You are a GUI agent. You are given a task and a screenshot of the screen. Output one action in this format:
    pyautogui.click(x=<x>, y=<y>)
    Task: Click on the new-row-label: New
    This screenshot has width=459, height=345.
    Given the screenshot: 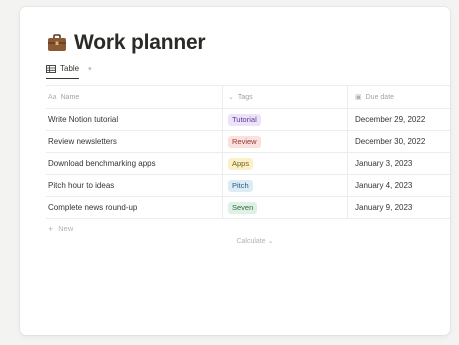 What is the action you would take?
    pyautogui.click(x=66, y=228)
    